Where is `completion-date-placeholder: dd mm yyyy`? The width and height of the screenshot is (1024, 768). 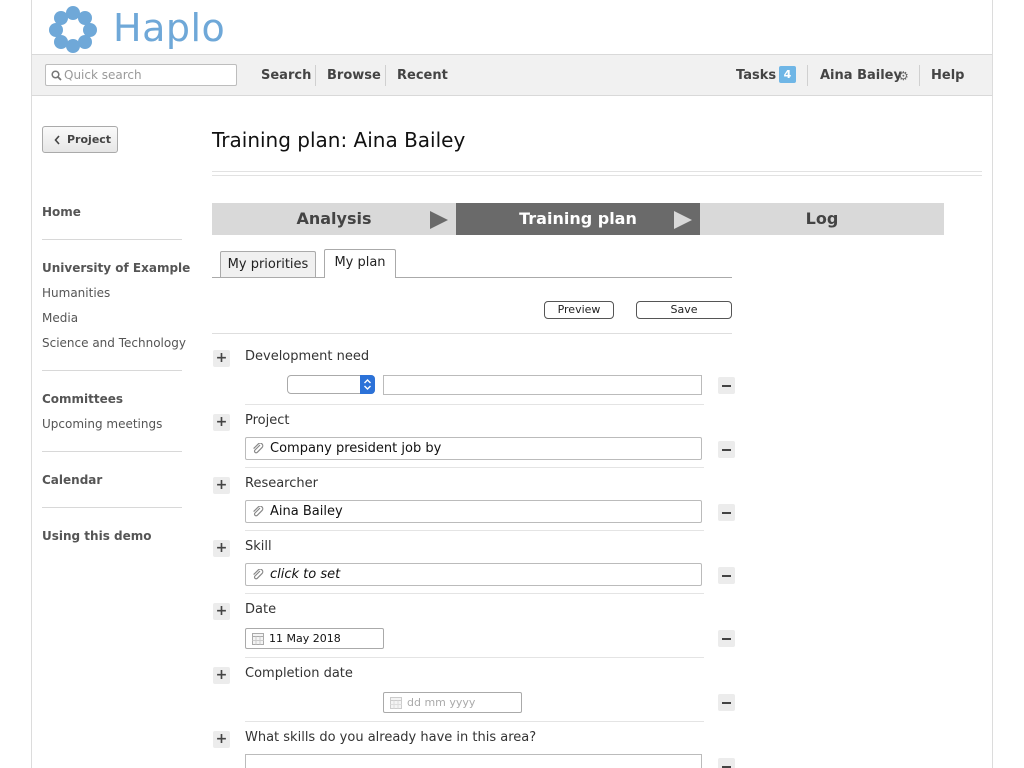
completion-date-placeholder: dd mm yyyy is located at coordinates (441, 702).